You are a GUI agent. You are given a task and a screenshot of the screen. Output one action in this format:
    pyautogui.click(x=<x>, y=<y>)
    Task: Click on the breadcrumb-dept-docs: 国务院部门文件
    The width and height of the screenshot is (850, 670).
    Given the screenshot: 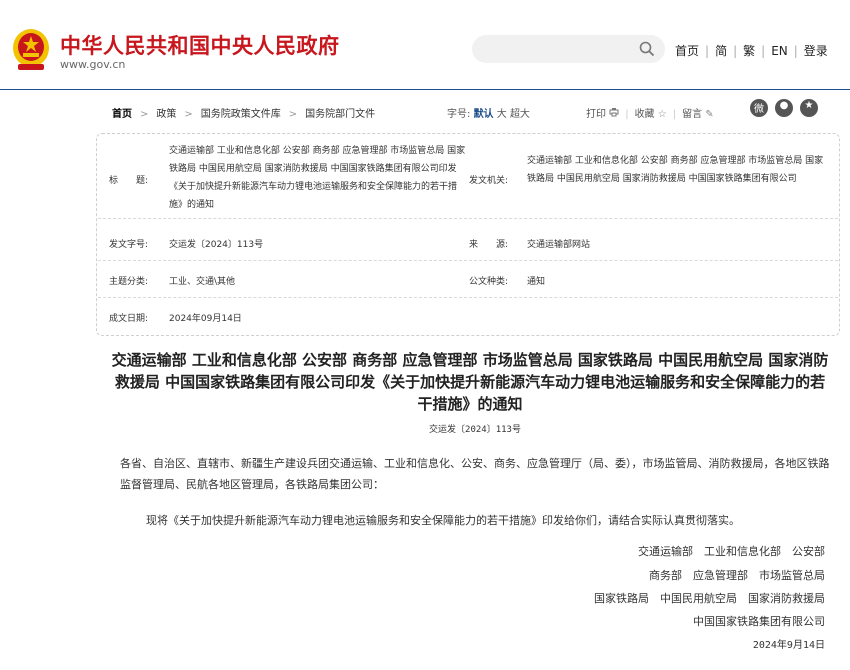 What is the action you would take?
    pyautogui.click(x=340, y=114)
    